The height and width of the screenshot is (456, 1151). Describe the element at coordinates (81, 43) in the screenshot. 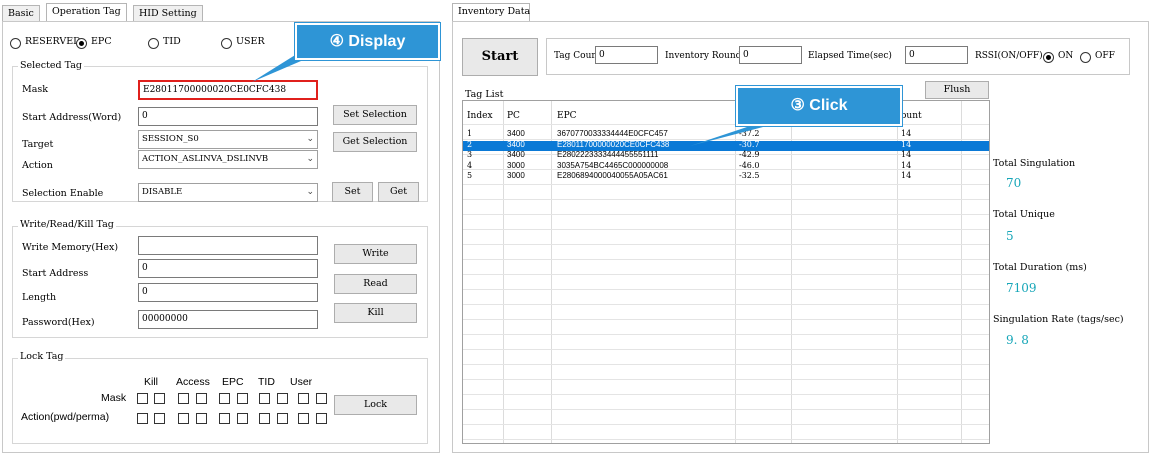

I see `radio-epc` at that location.